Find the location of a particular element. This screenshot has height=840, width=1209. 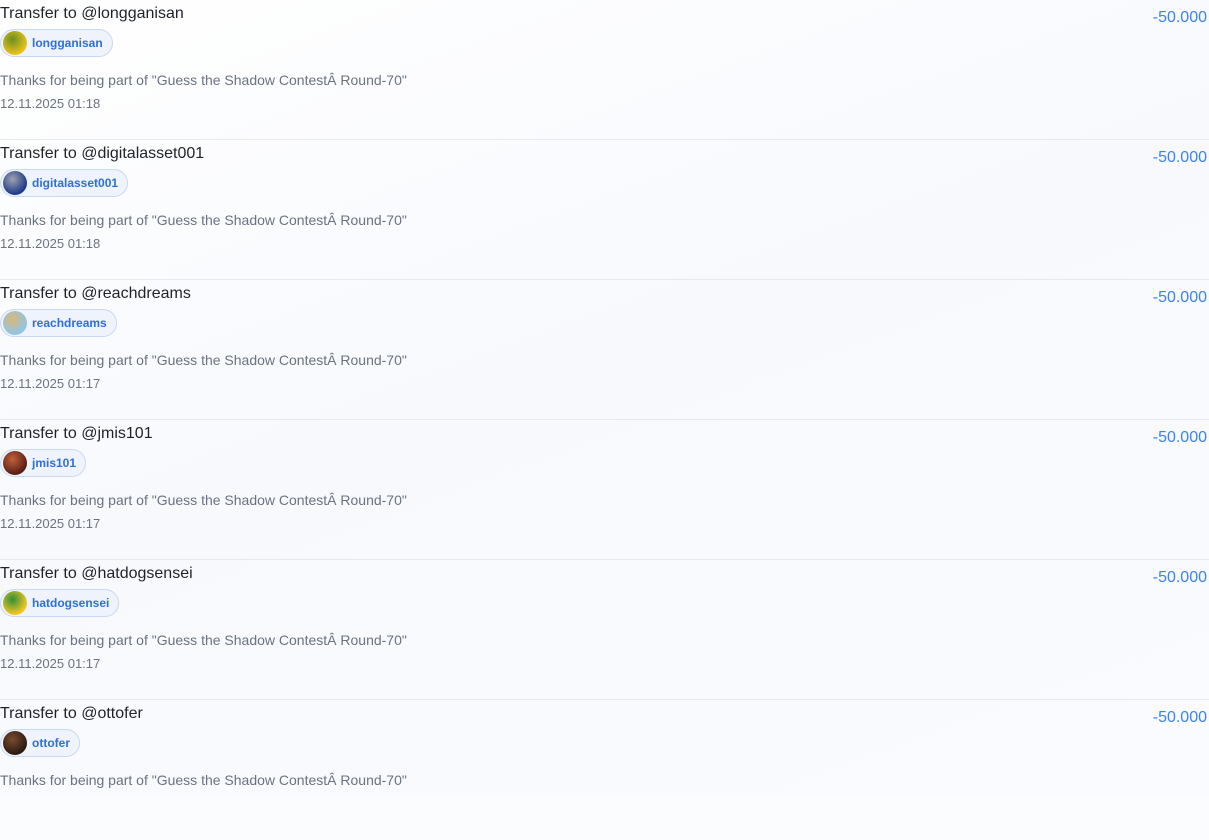

user-chip-label: longganisan is located at coordinates (67, 43).